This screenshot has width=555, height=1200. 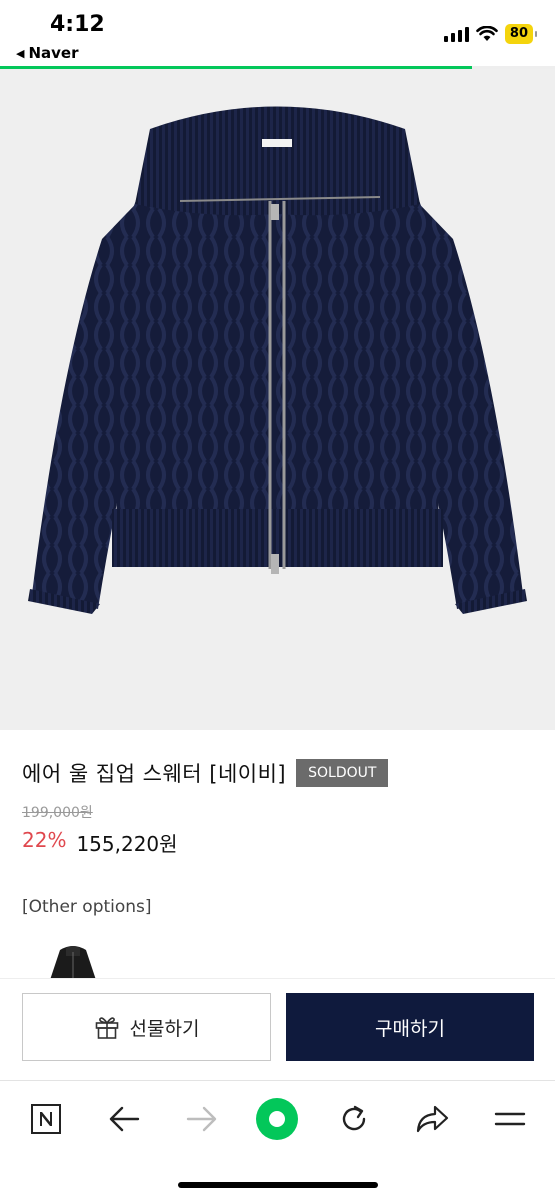 I want to click on back-to-app-link: ◀ Naver, so click(x=47, y=53).